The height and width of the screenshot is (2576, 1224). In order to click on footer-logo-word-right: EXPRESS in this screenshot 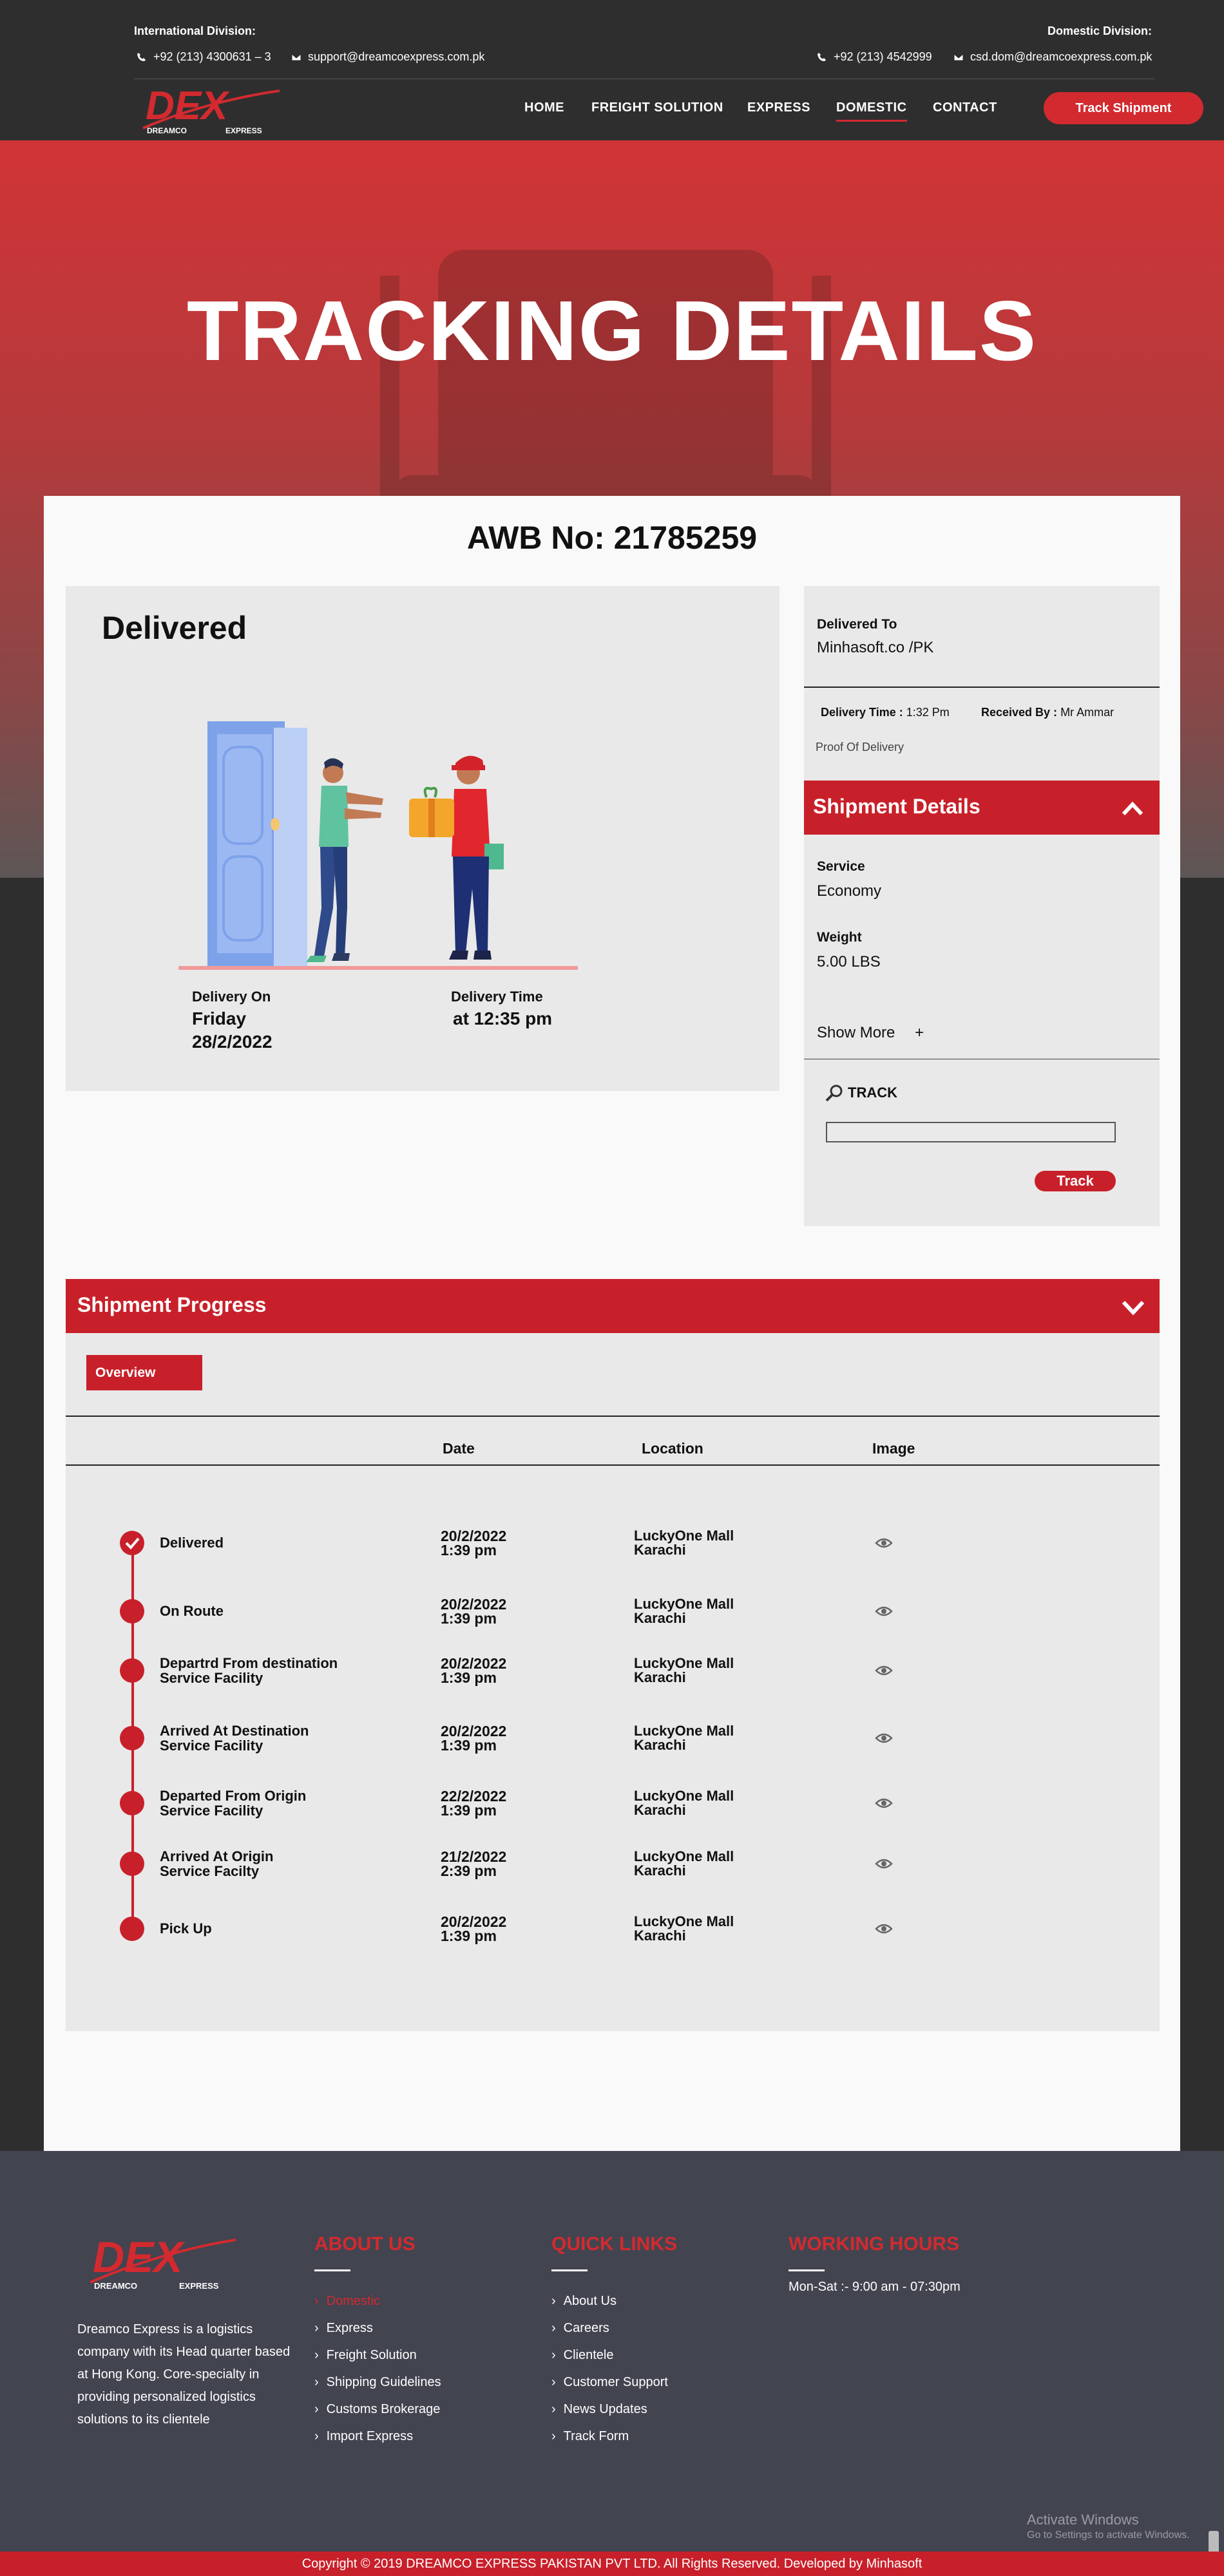, I will do `click(199, 2286)`.